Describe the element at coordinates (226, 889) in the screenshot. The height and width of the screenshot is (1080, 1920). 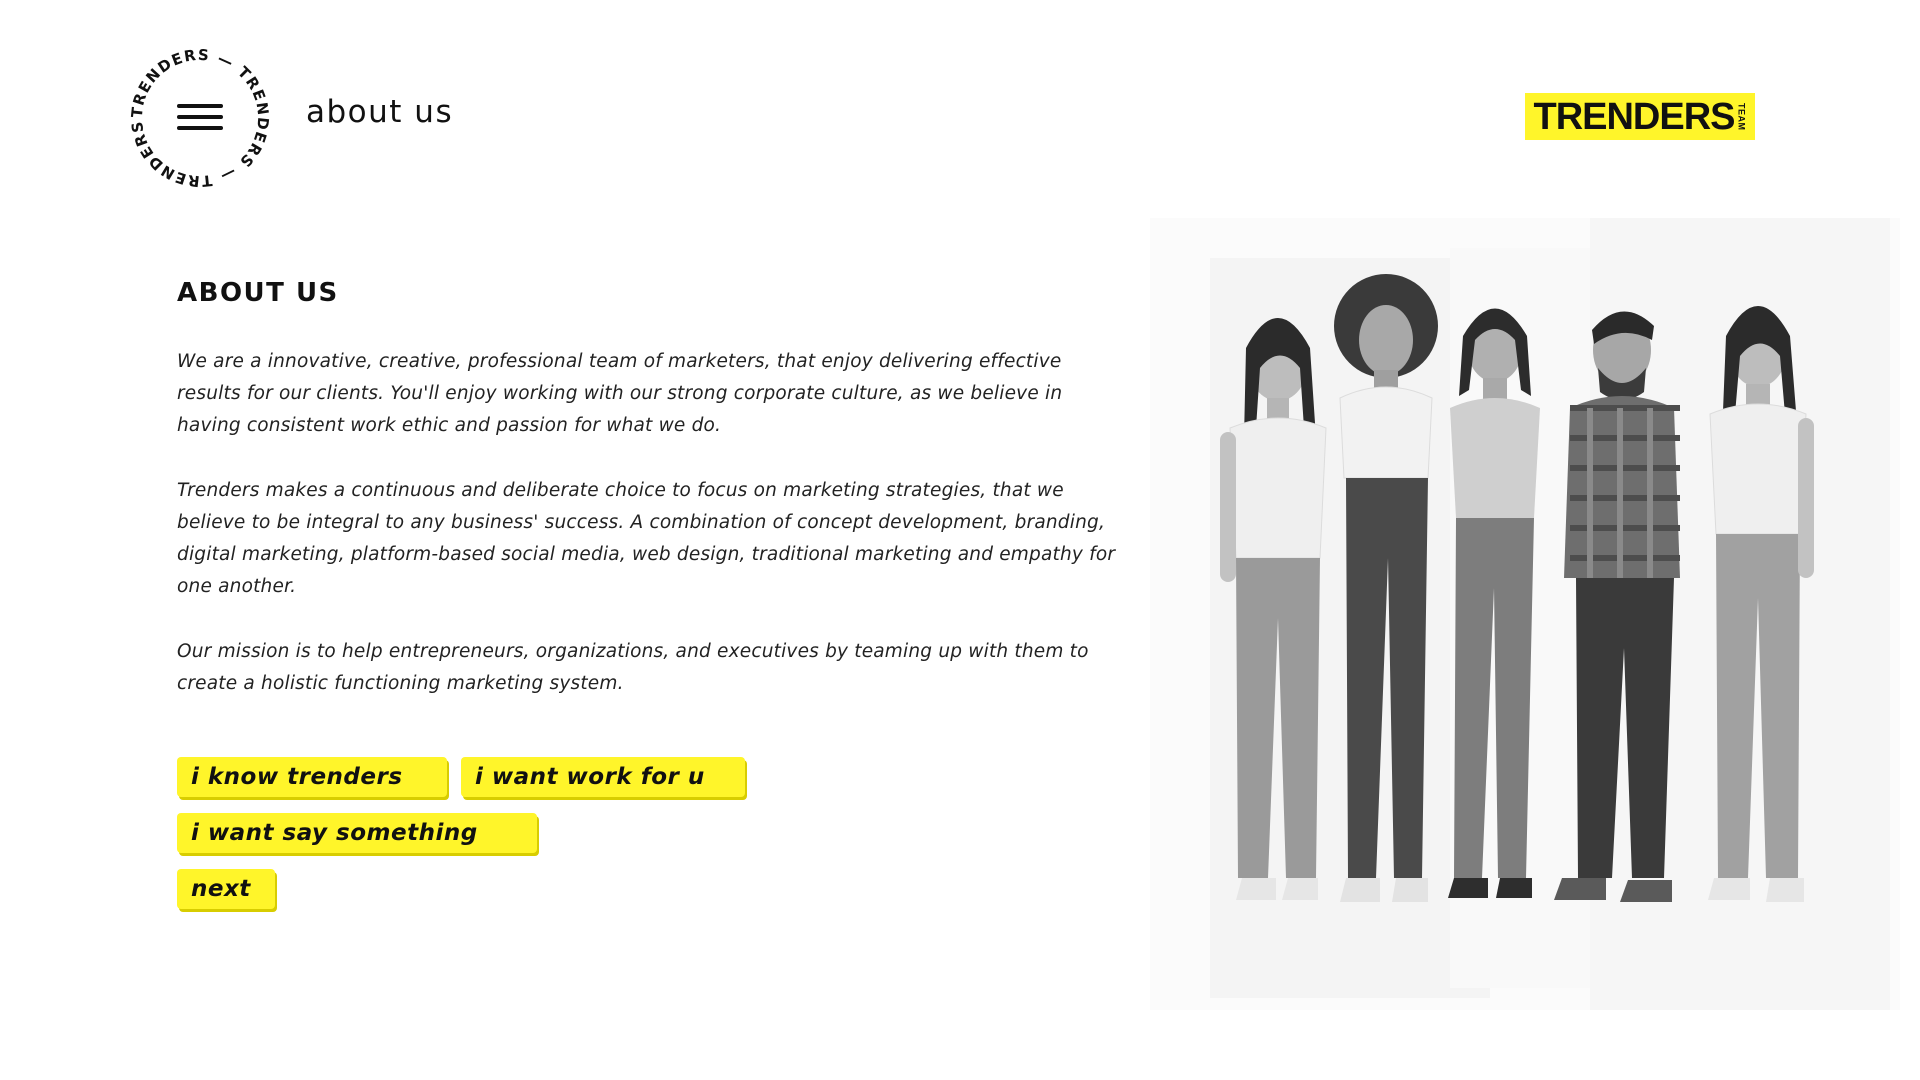
I see `next-button: next` at that location.